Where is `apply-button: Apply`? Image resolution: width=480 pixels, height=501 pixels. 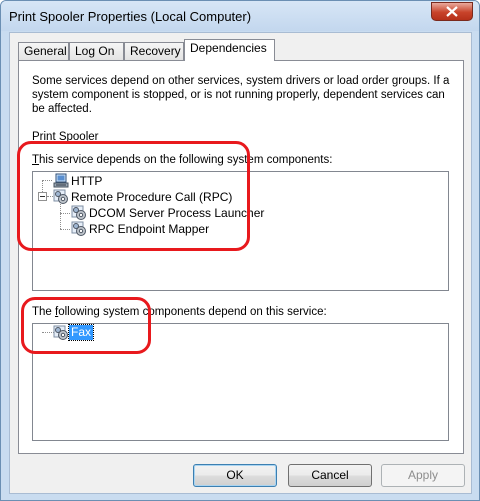 apply-button: Apply is located at coordinates (423, 475).